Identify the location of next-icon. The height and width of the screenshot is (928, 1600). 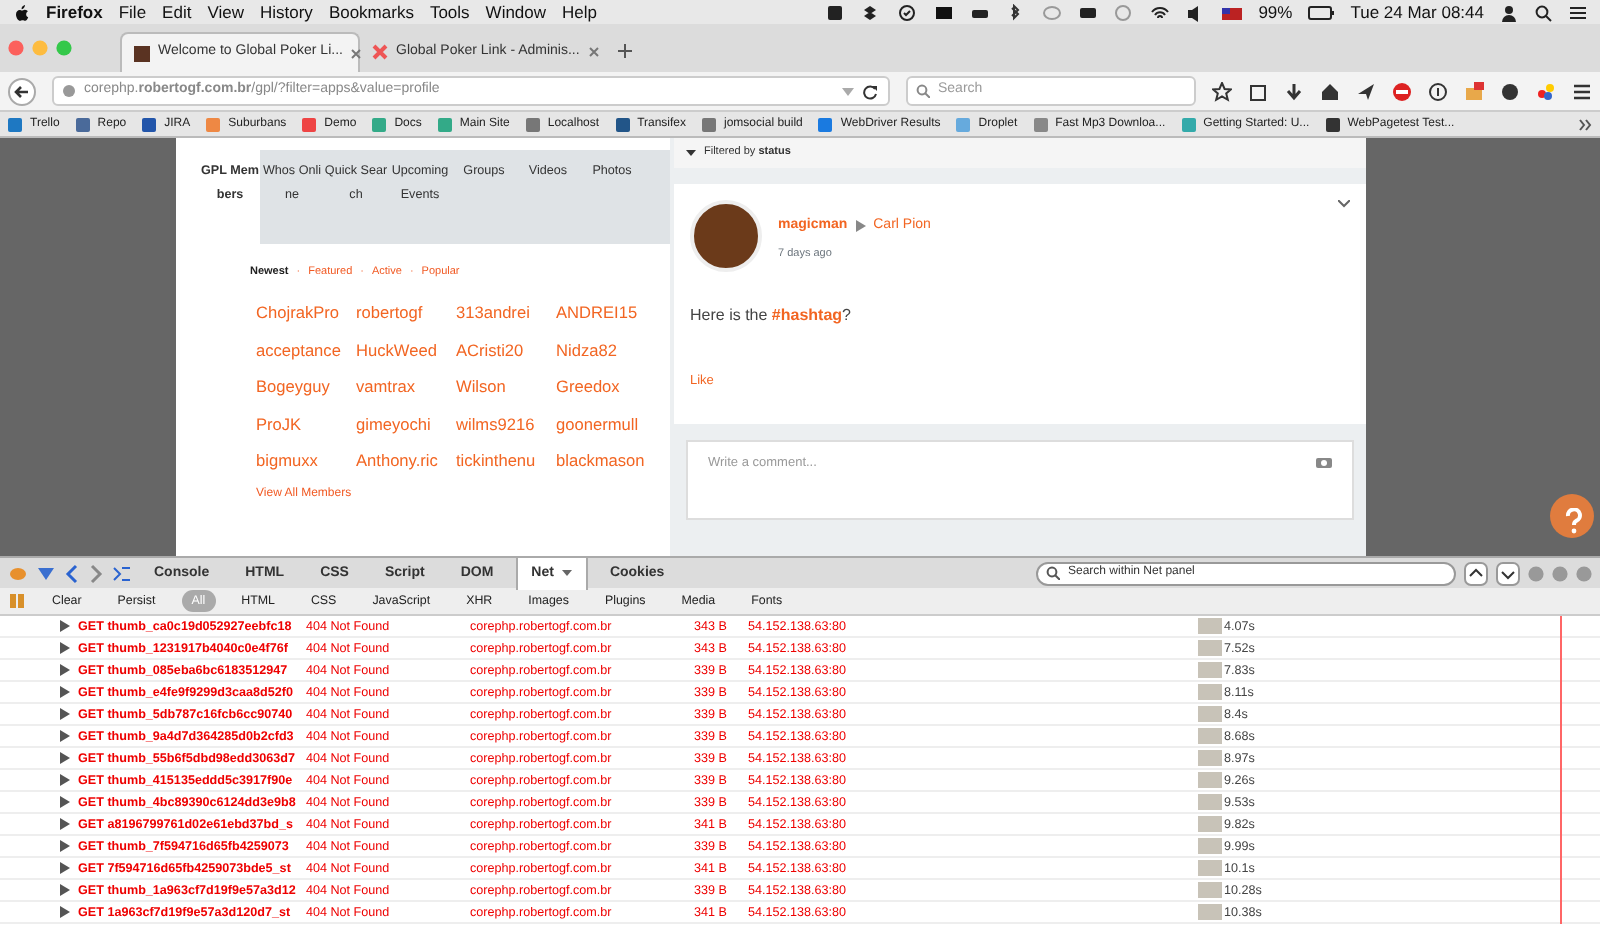
(1508, 573).